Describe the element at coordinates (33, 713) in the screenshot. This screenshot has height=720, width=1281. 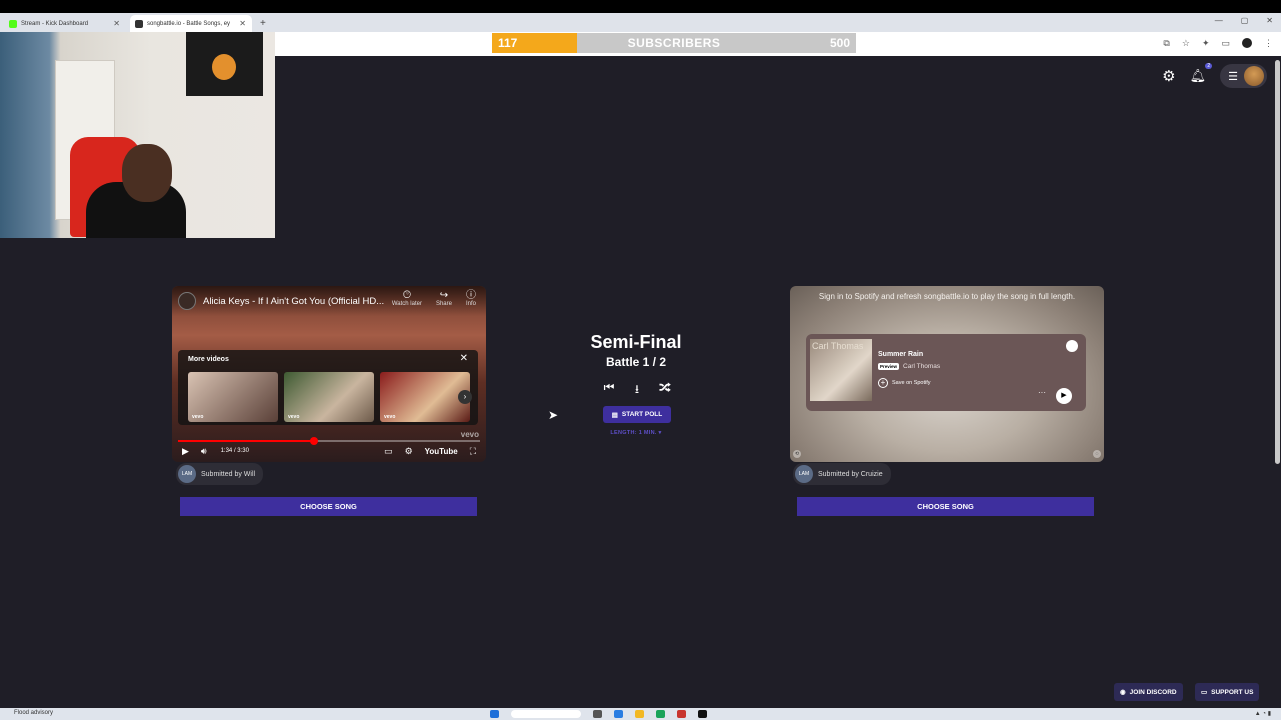
I see `weather-widget: Flood advisory` at that location.